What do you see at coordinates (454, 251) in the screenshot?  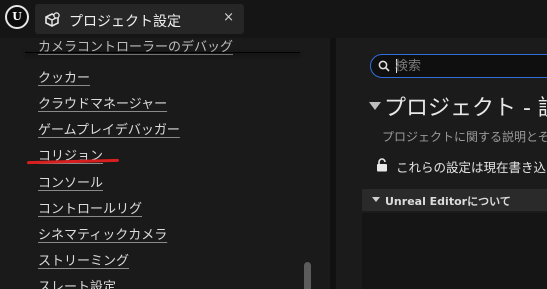 I see `category-body` at bounding box center [454, 251].